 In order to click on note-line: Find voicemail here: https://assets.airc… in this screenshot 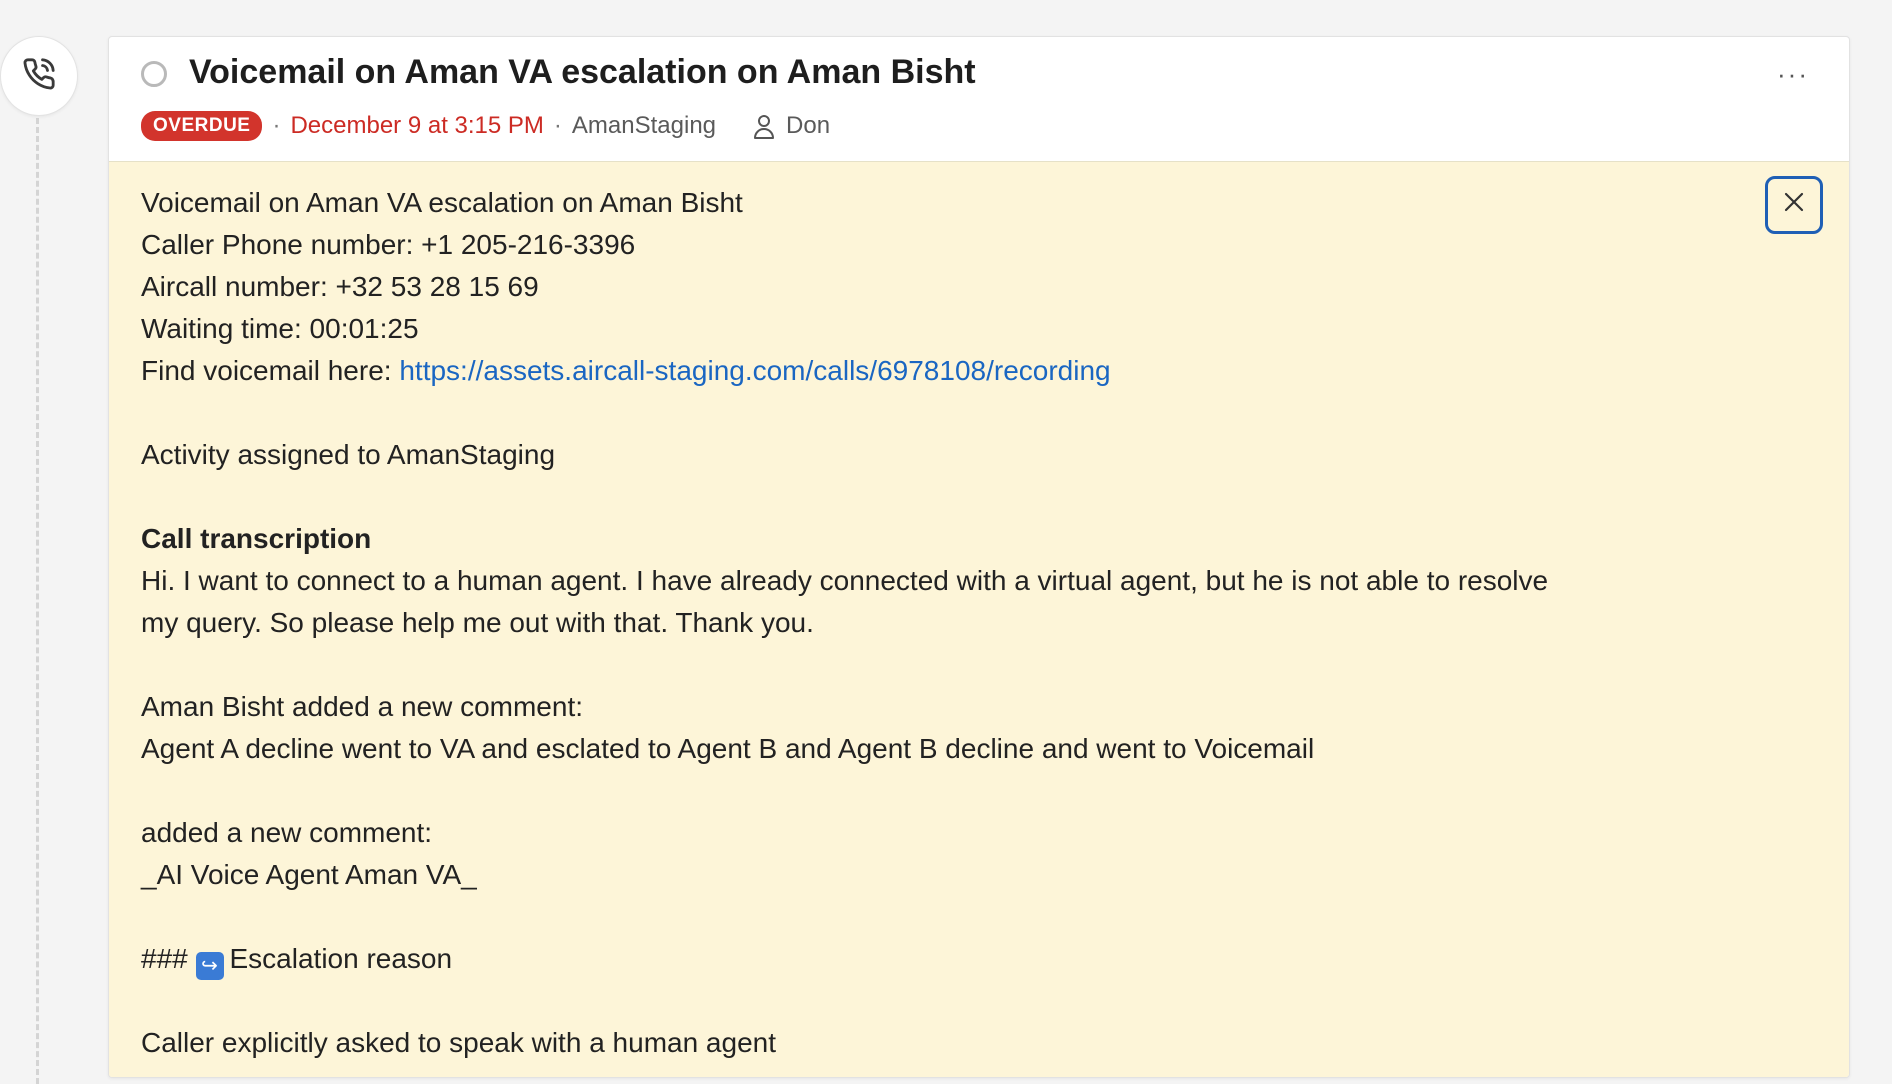, I will do `click(979, 371)`.